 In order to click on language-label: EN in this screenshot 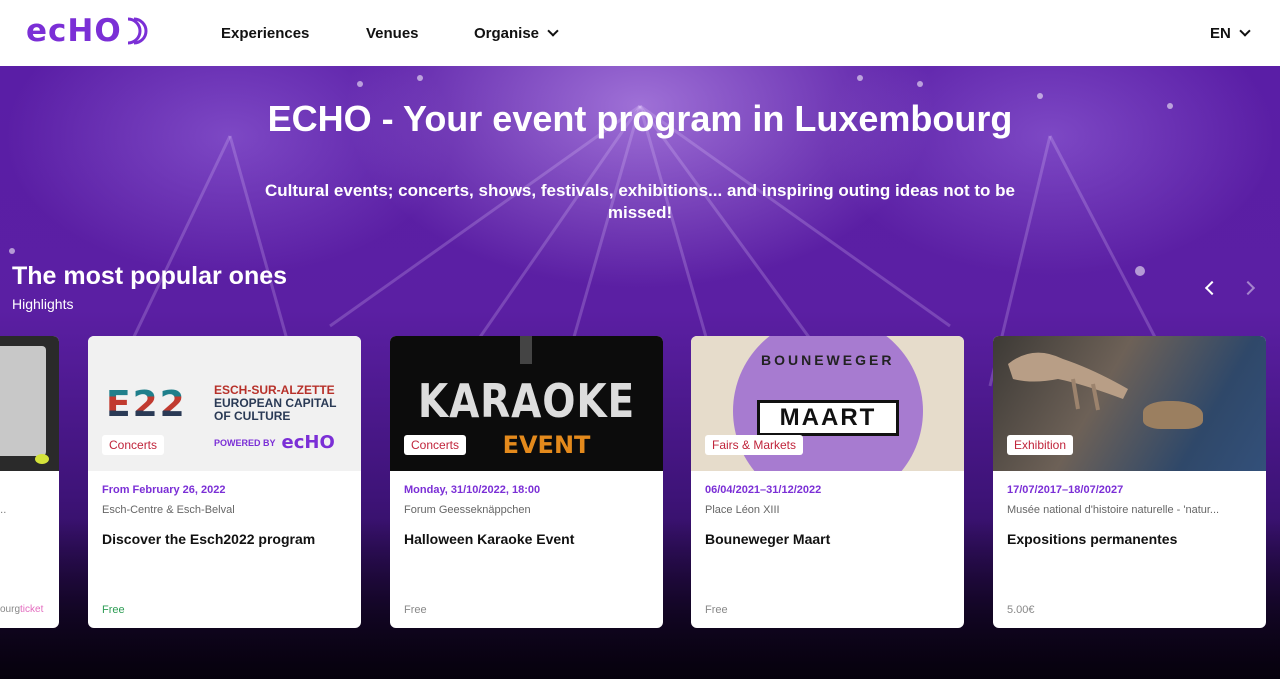, I will do `click(1220, 33)`.